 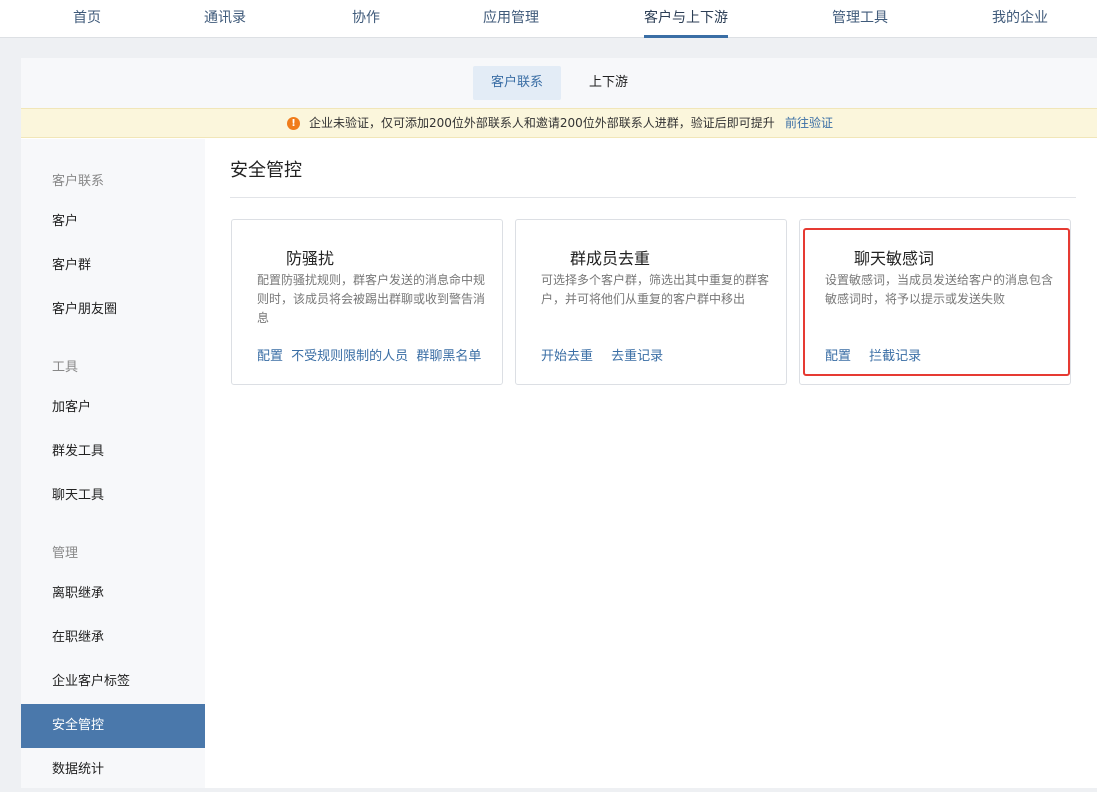 I want to click on card-title: 群成员去重, so click(x=610, y=258).